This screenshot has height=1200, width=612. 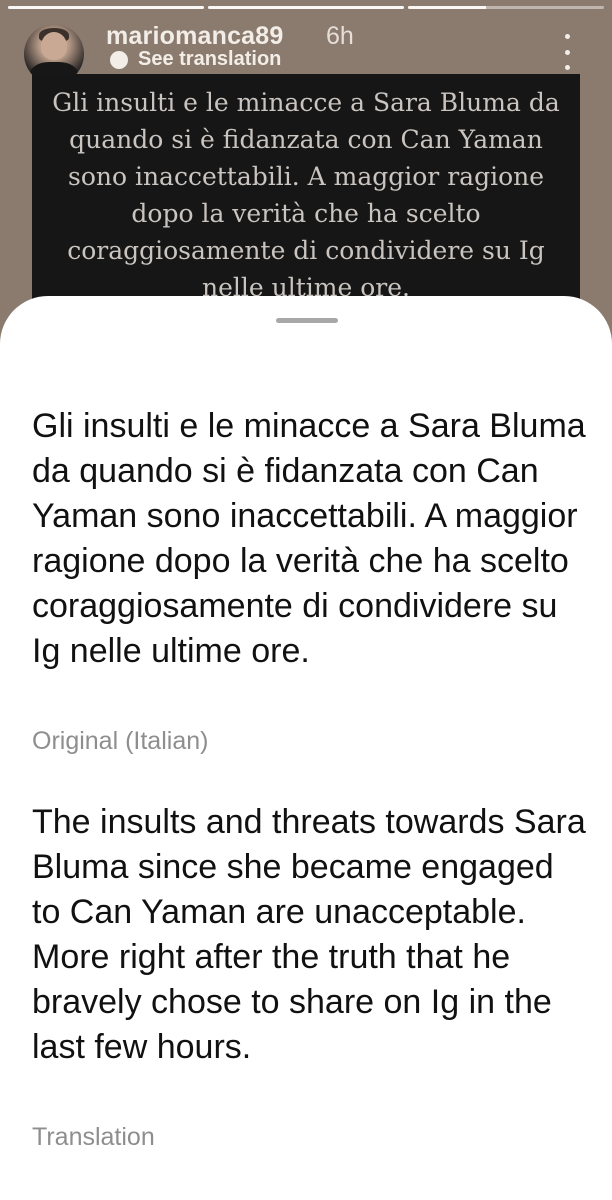 I want to click on see-translation-label: See translation, so click(x=210, y=59).